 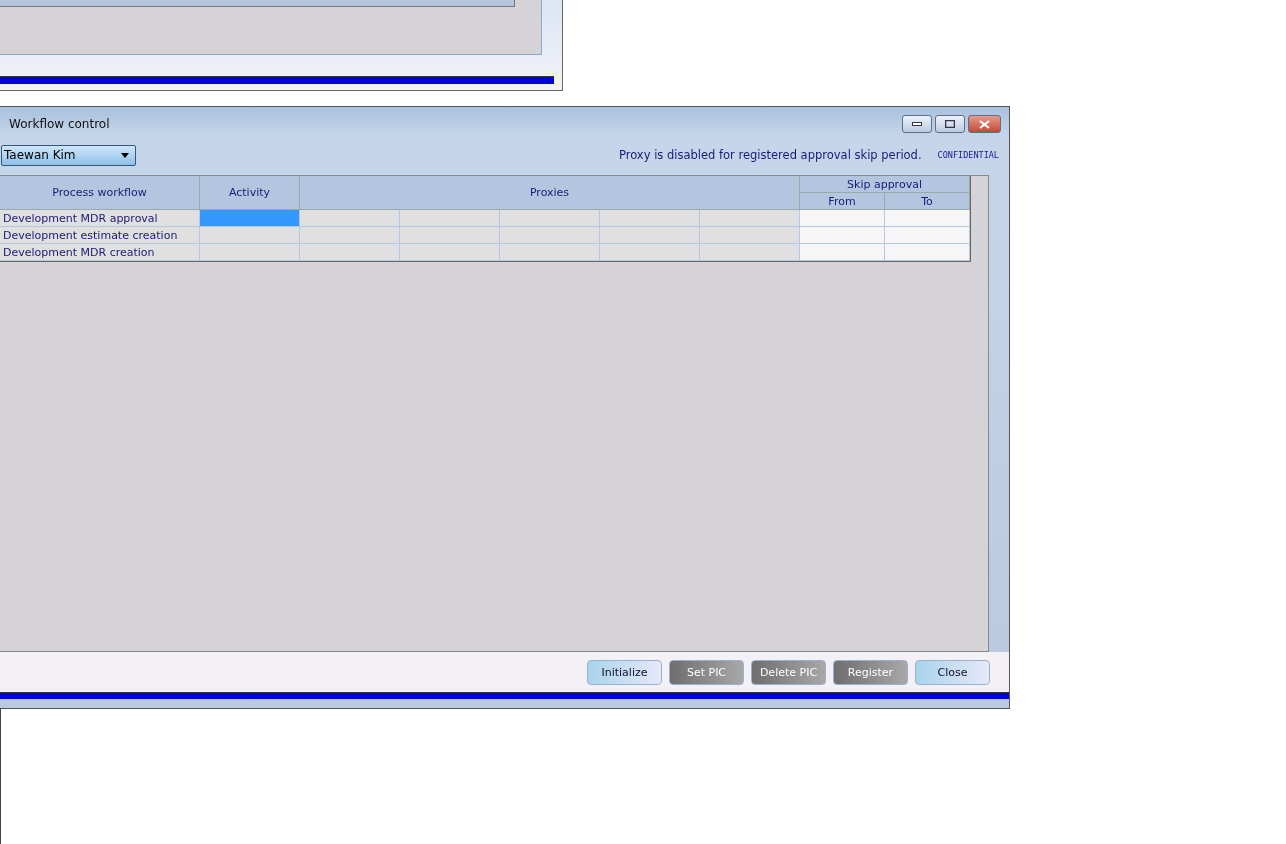 What do you see at coordinates (59, 124) in the screenshot?
I see `window-title: Workflow control` at bounding box center [59, 124].